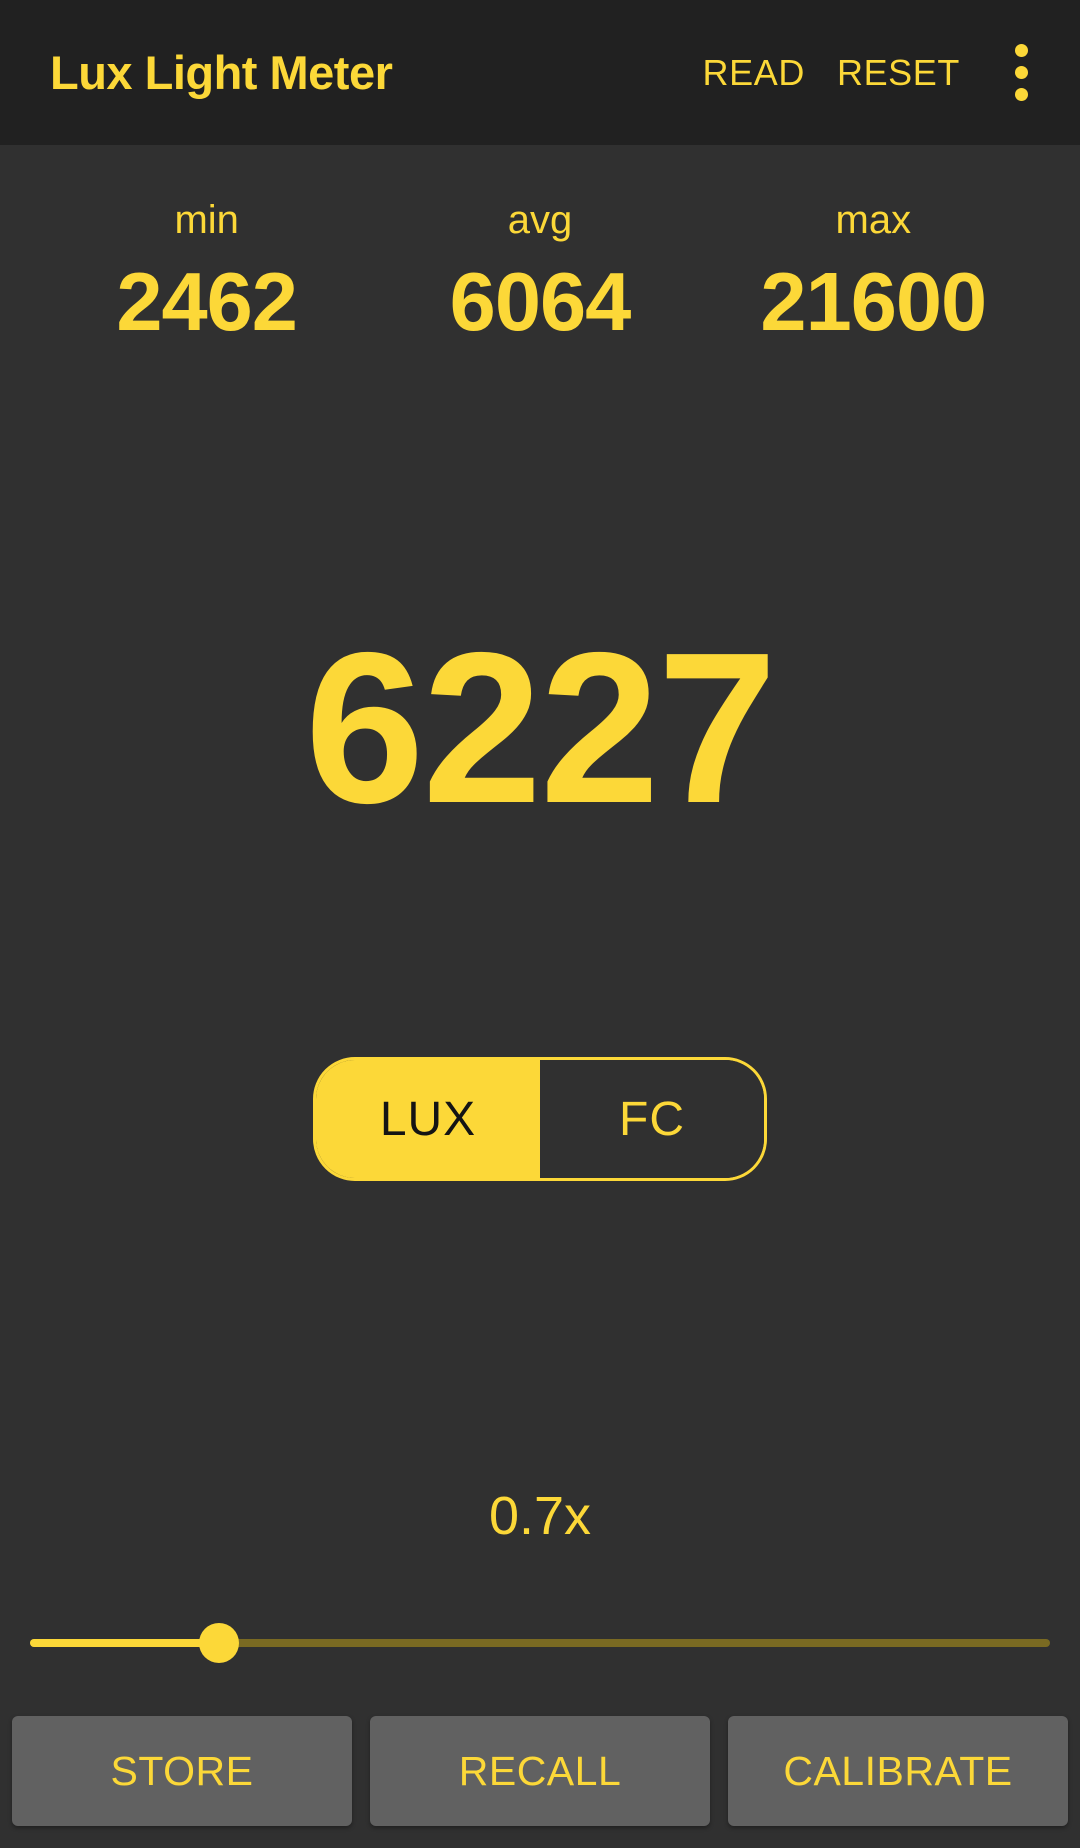 The image size is (1080, 1848). I want to click on slider-fill, so click(124, 1643).